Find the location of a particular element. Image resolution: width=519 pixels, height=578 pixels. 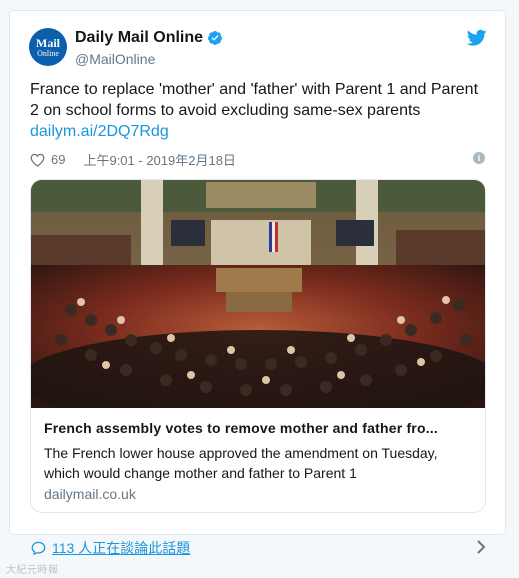

avatar-text-line2: Online is located at coordinates (48, 53).